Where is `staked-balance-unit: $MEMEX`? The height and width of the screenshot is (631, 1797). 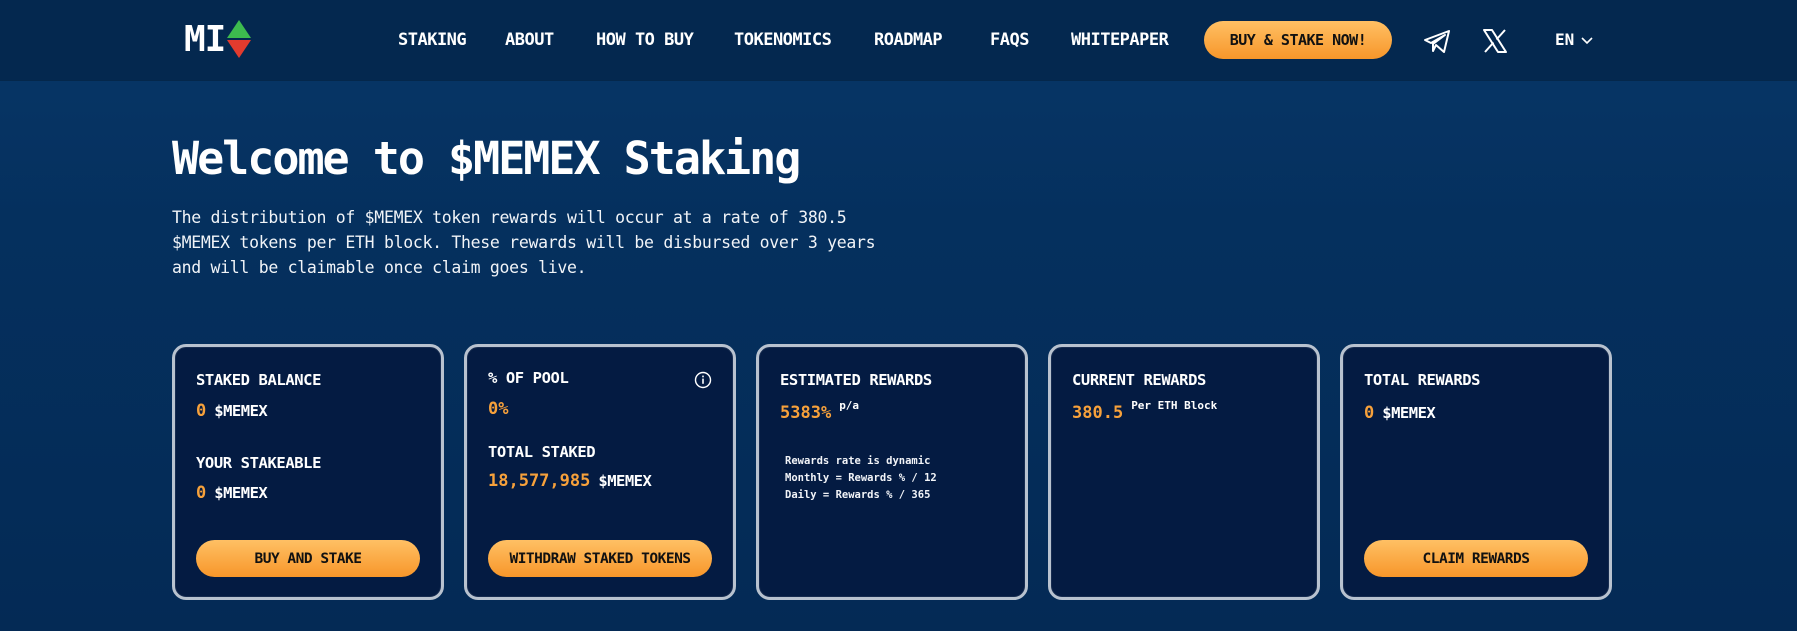 staked-balance-unit: $MEMEX is located at coordinates (241, 411).